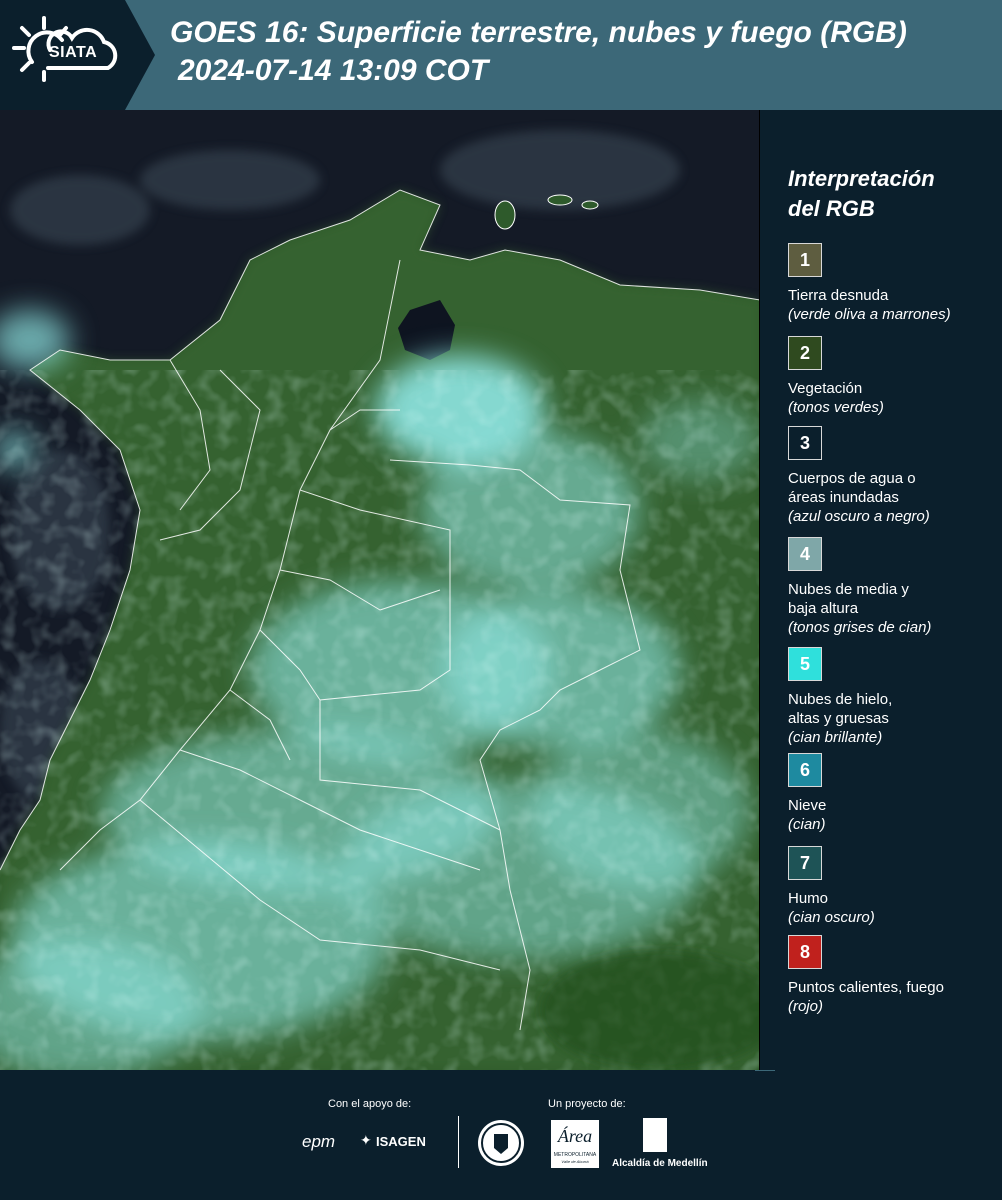 This screenshot has width=1002, height=1200. I want to click on legend-item-label-line: Puntos calientes, fuego, so click(866, 987).